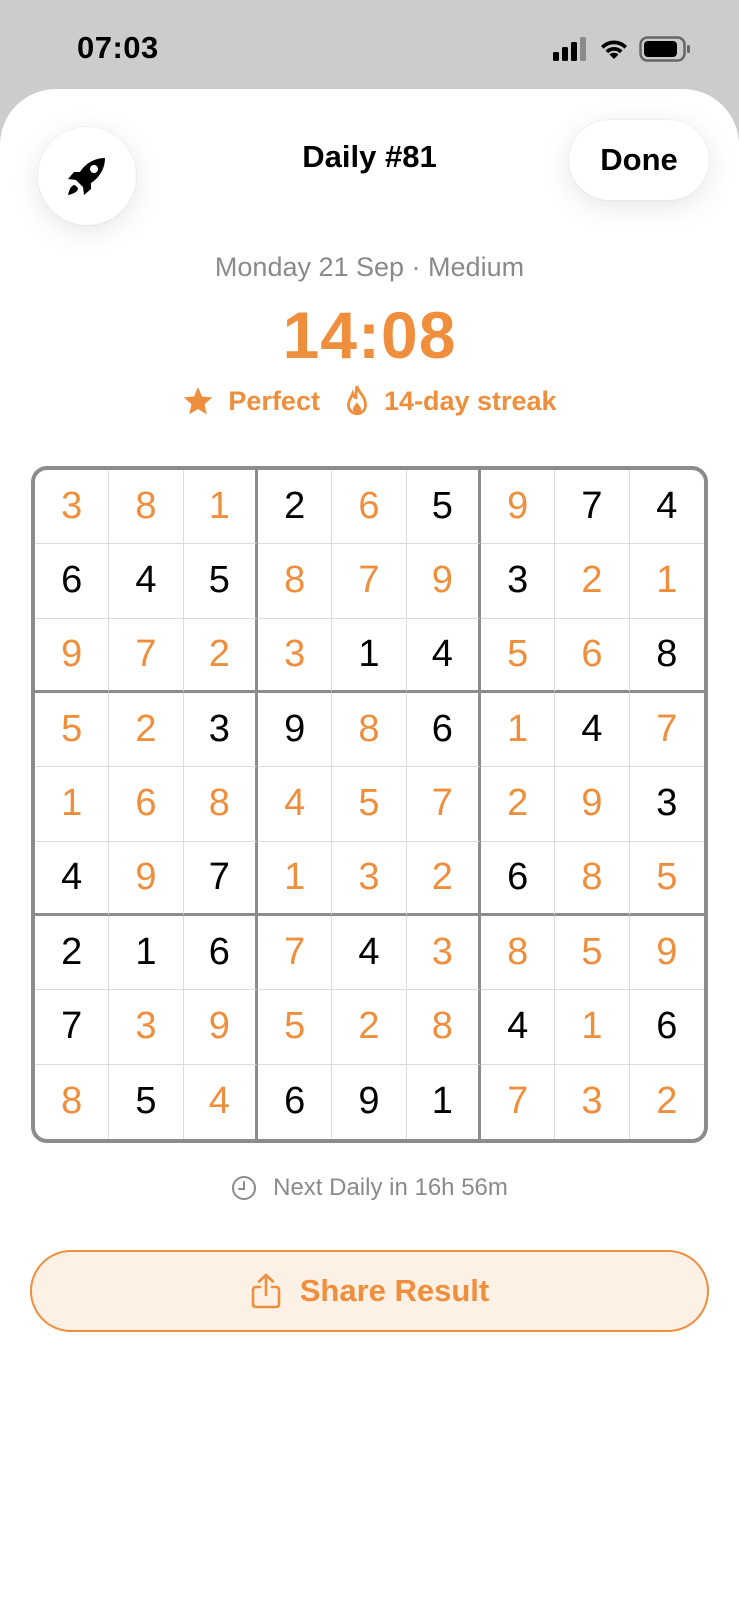 The height and width of the screenshot is (1600, 739). Describe the element at coordinates (569, 49) in the screenshot. I see `cellular-signal-icon` at that location.